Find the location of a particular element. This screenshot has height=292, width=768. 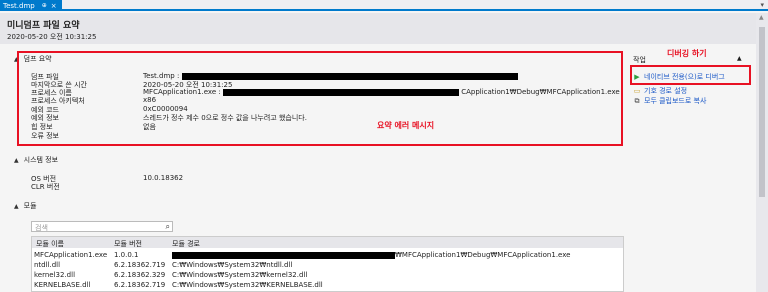

actions-title: 작업 is located at coordinates (639, 60).